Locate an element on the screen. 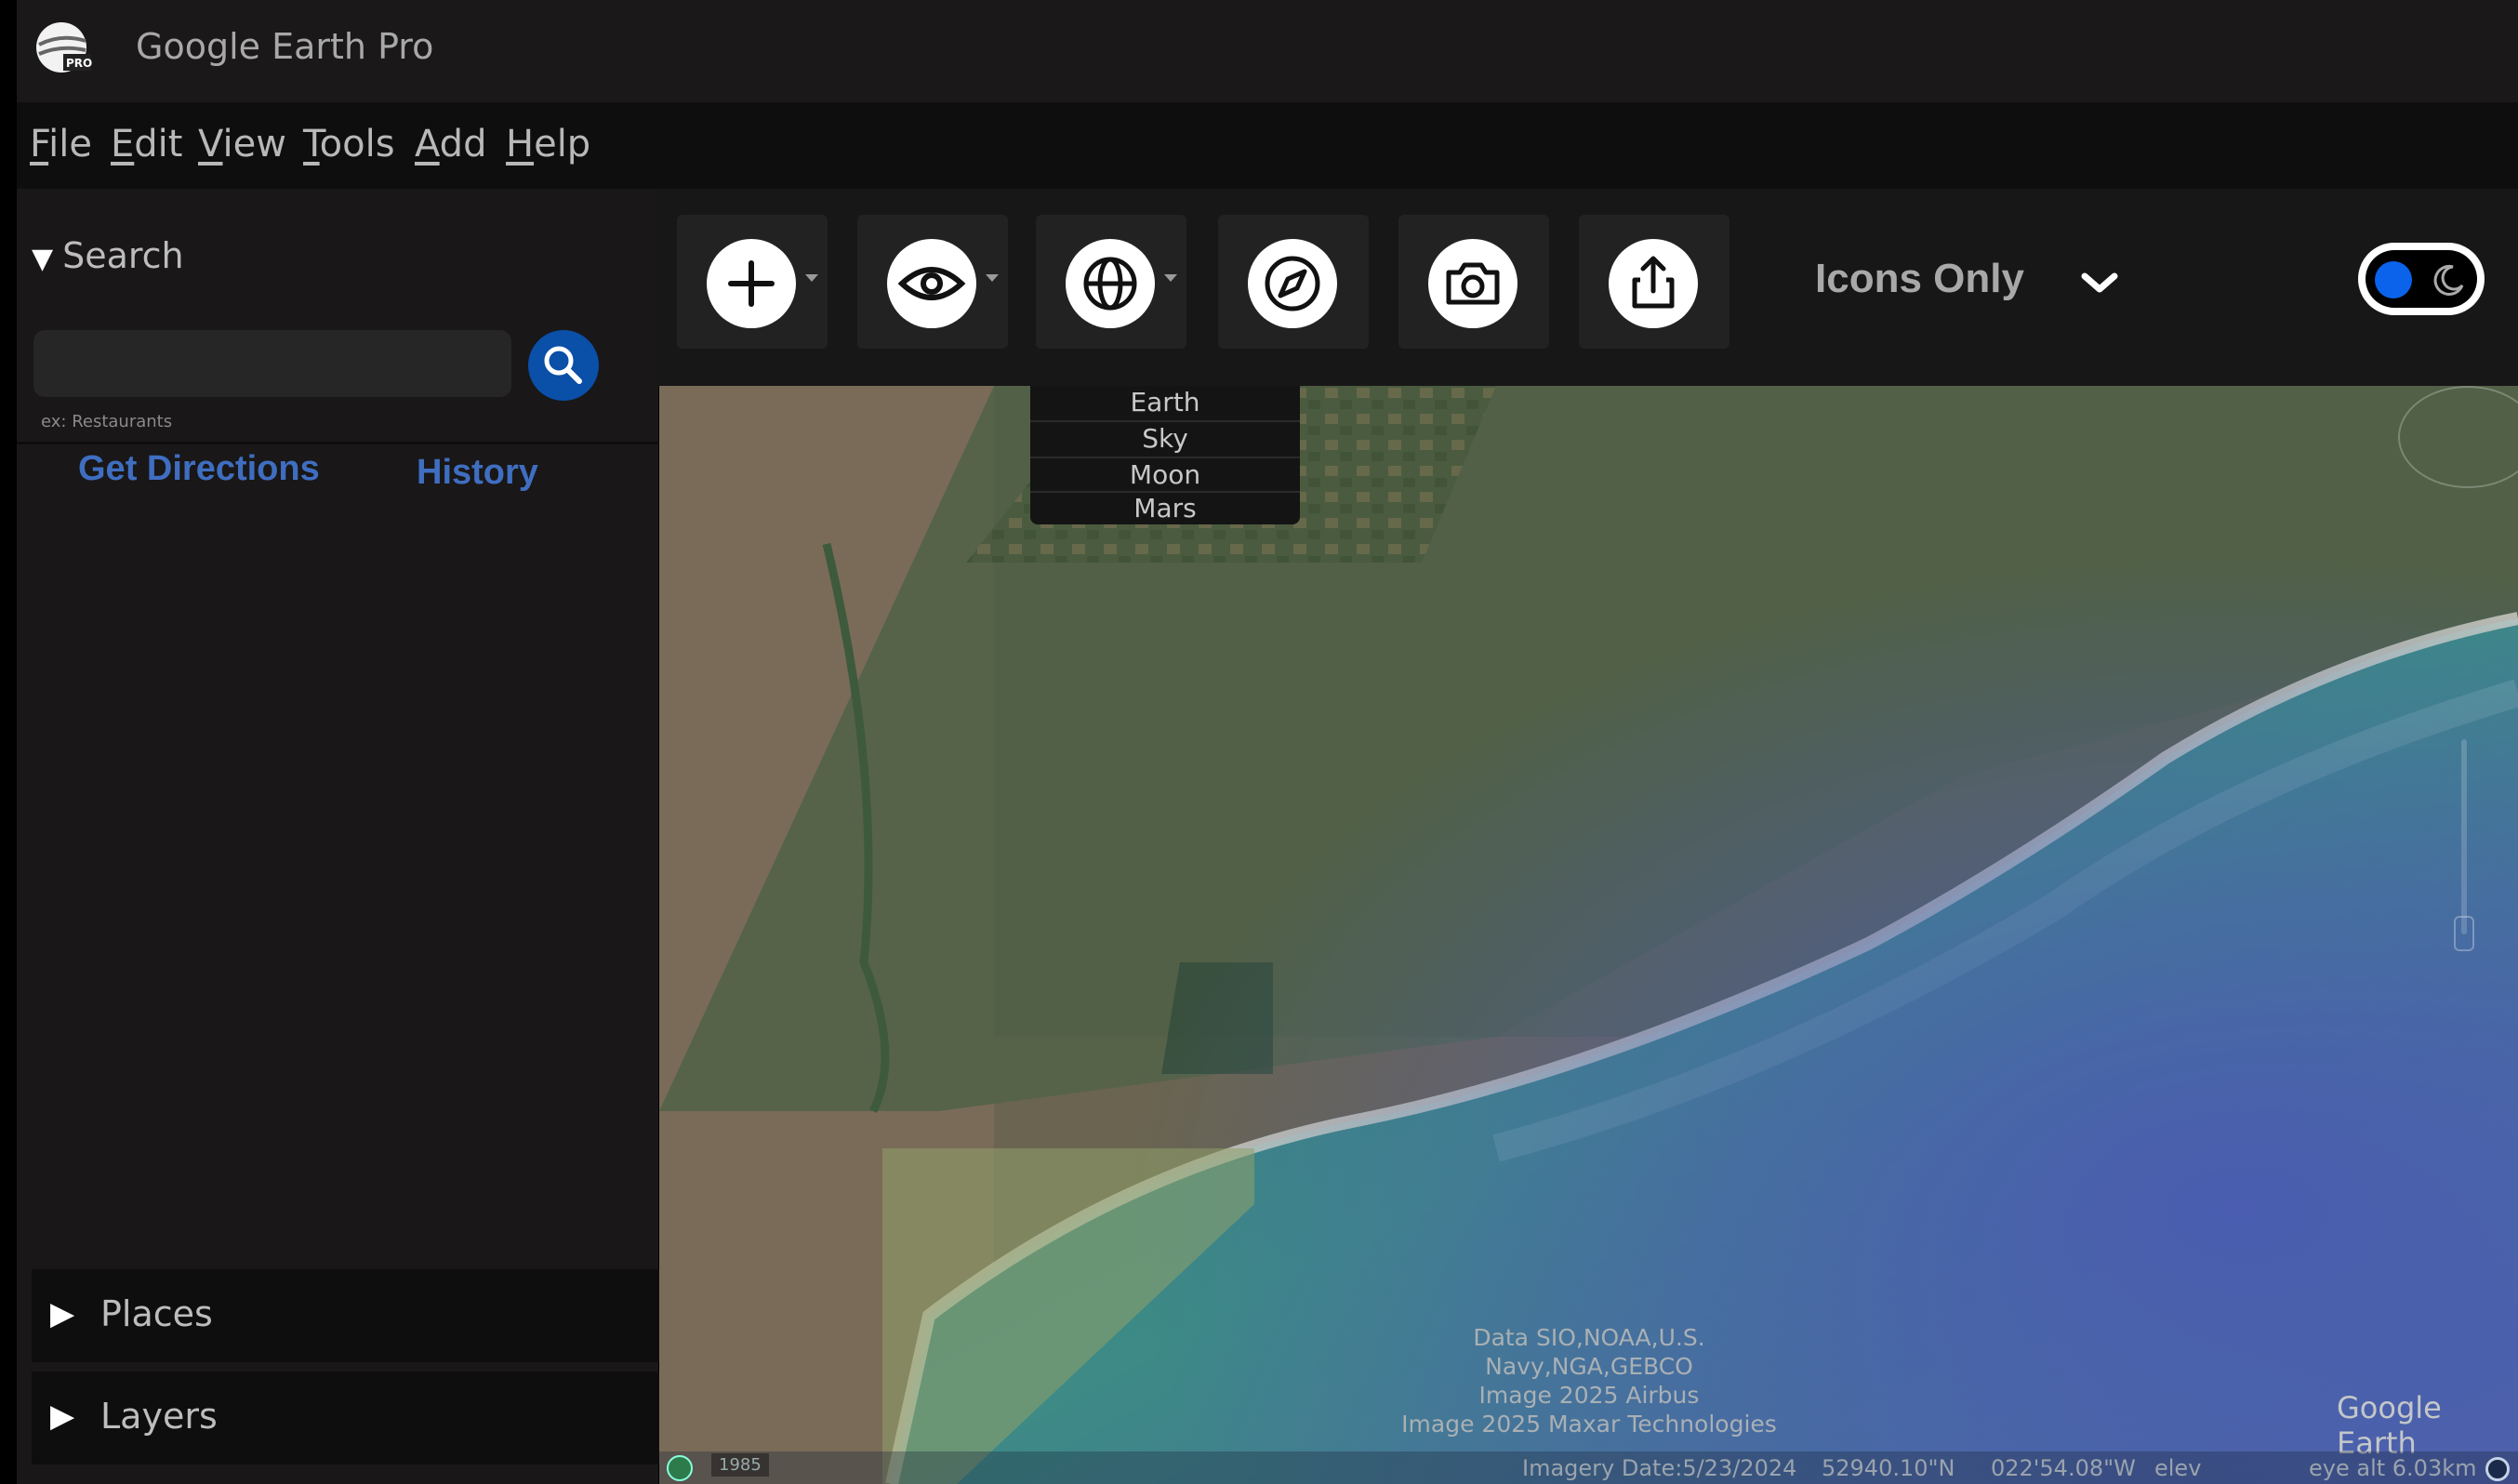  camera-button is located at coordinates (1473, 282).